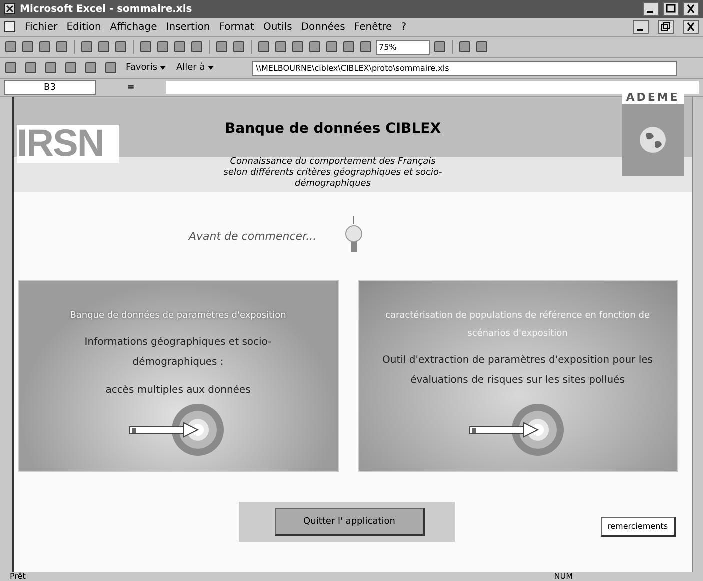  What do you see at coordinates (106, 9) in the screenshot?
I see `window-title: Microsoft Excel - sommaire.xls` at bounding box center [106, 9].